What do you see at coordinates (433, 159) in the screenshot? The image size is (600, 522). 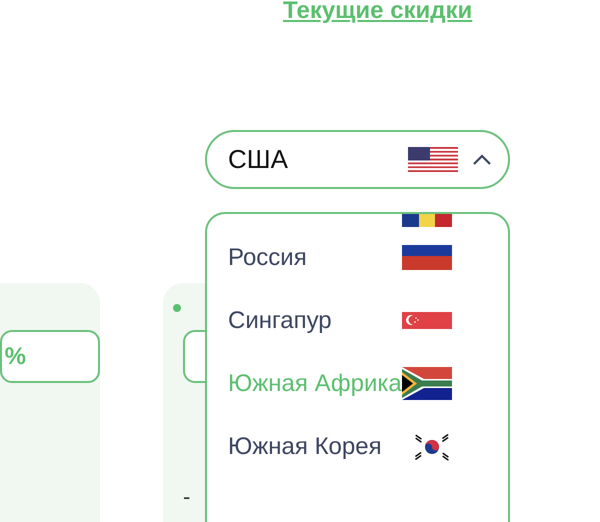 I see `us-flag-icon` at bounding box center [433, 159].